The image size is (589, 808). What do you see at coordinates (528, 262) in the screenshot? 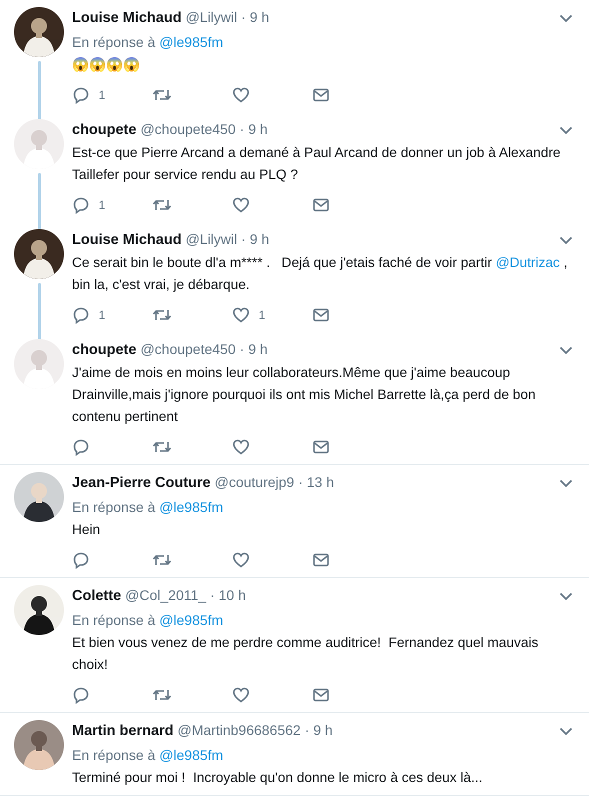
I see `mention-link: @Dutrizac` at bounding box center [528, 262].